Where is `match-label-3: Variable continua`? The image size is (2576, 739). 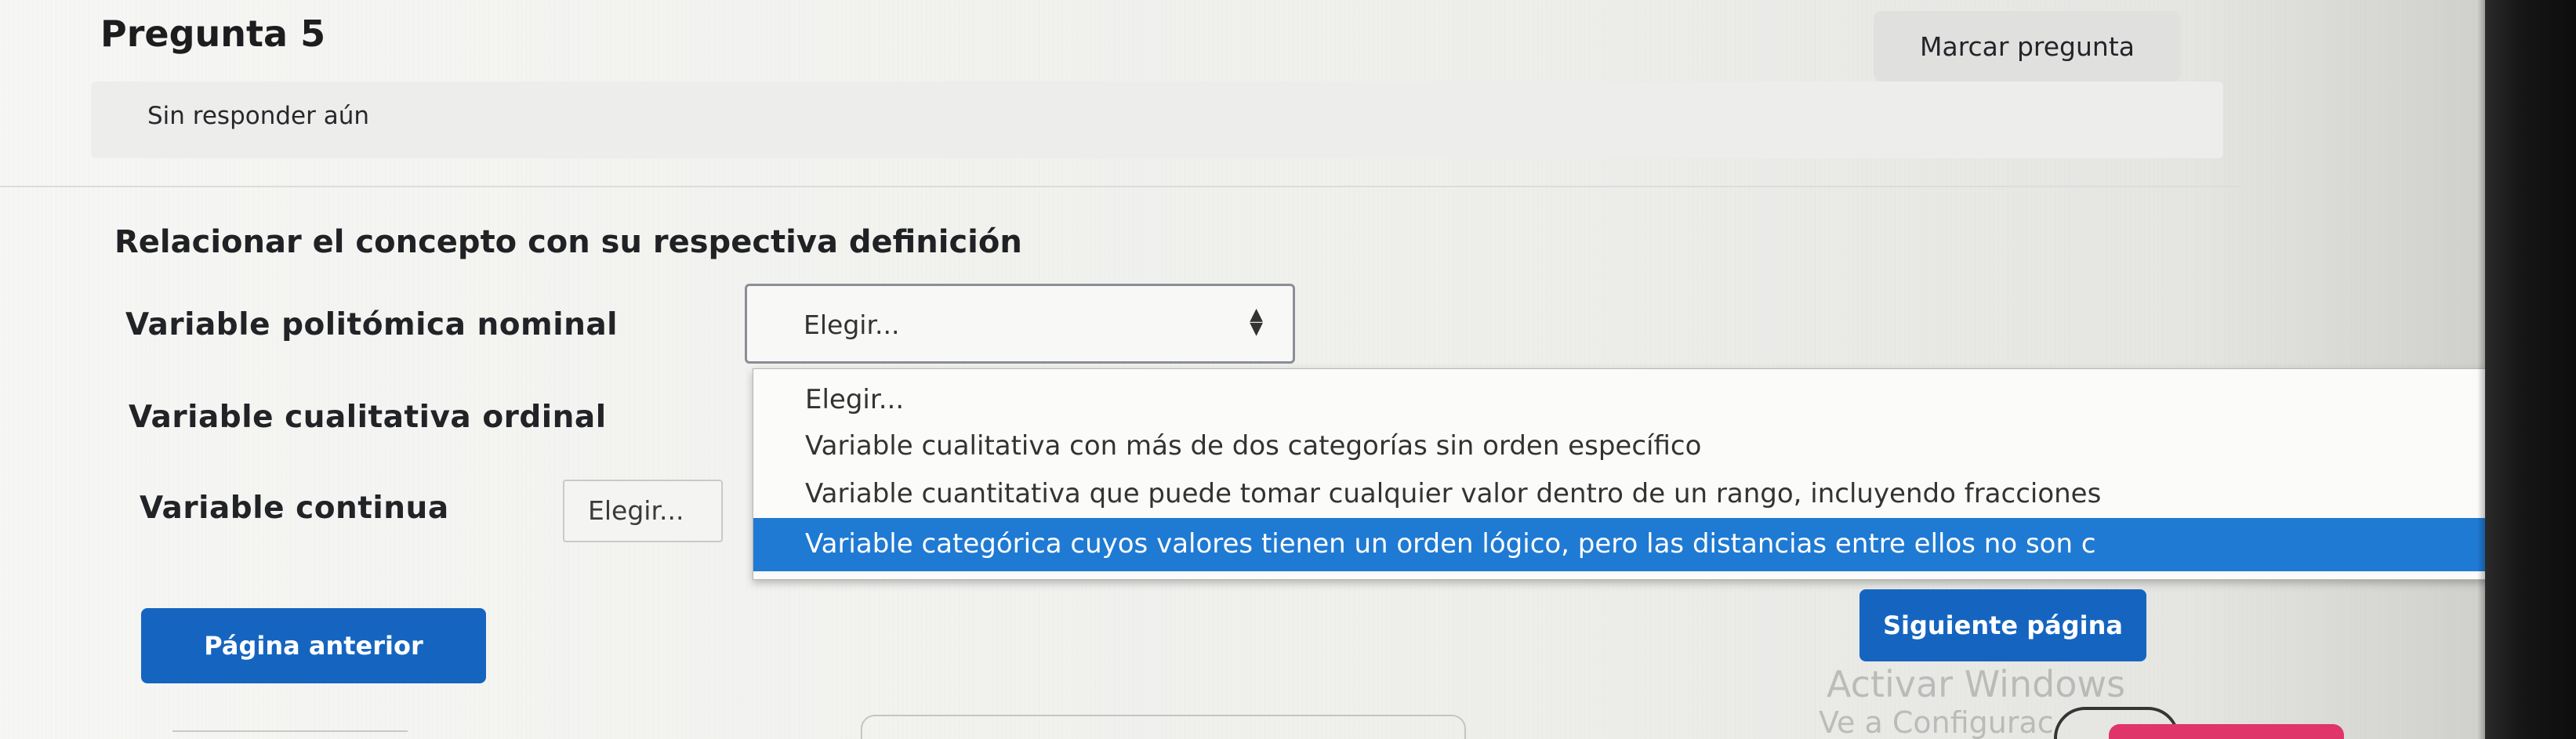
match-label-3: Variable continua is located at coordinates (294, 508).